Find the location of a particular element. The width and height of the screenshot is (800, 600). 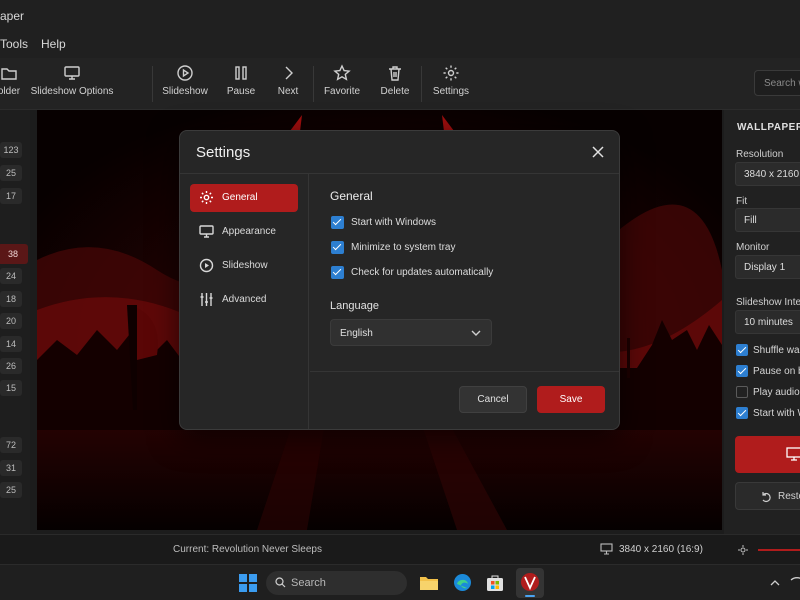

nav-label: Advanced is located at coordinates (244, 299).